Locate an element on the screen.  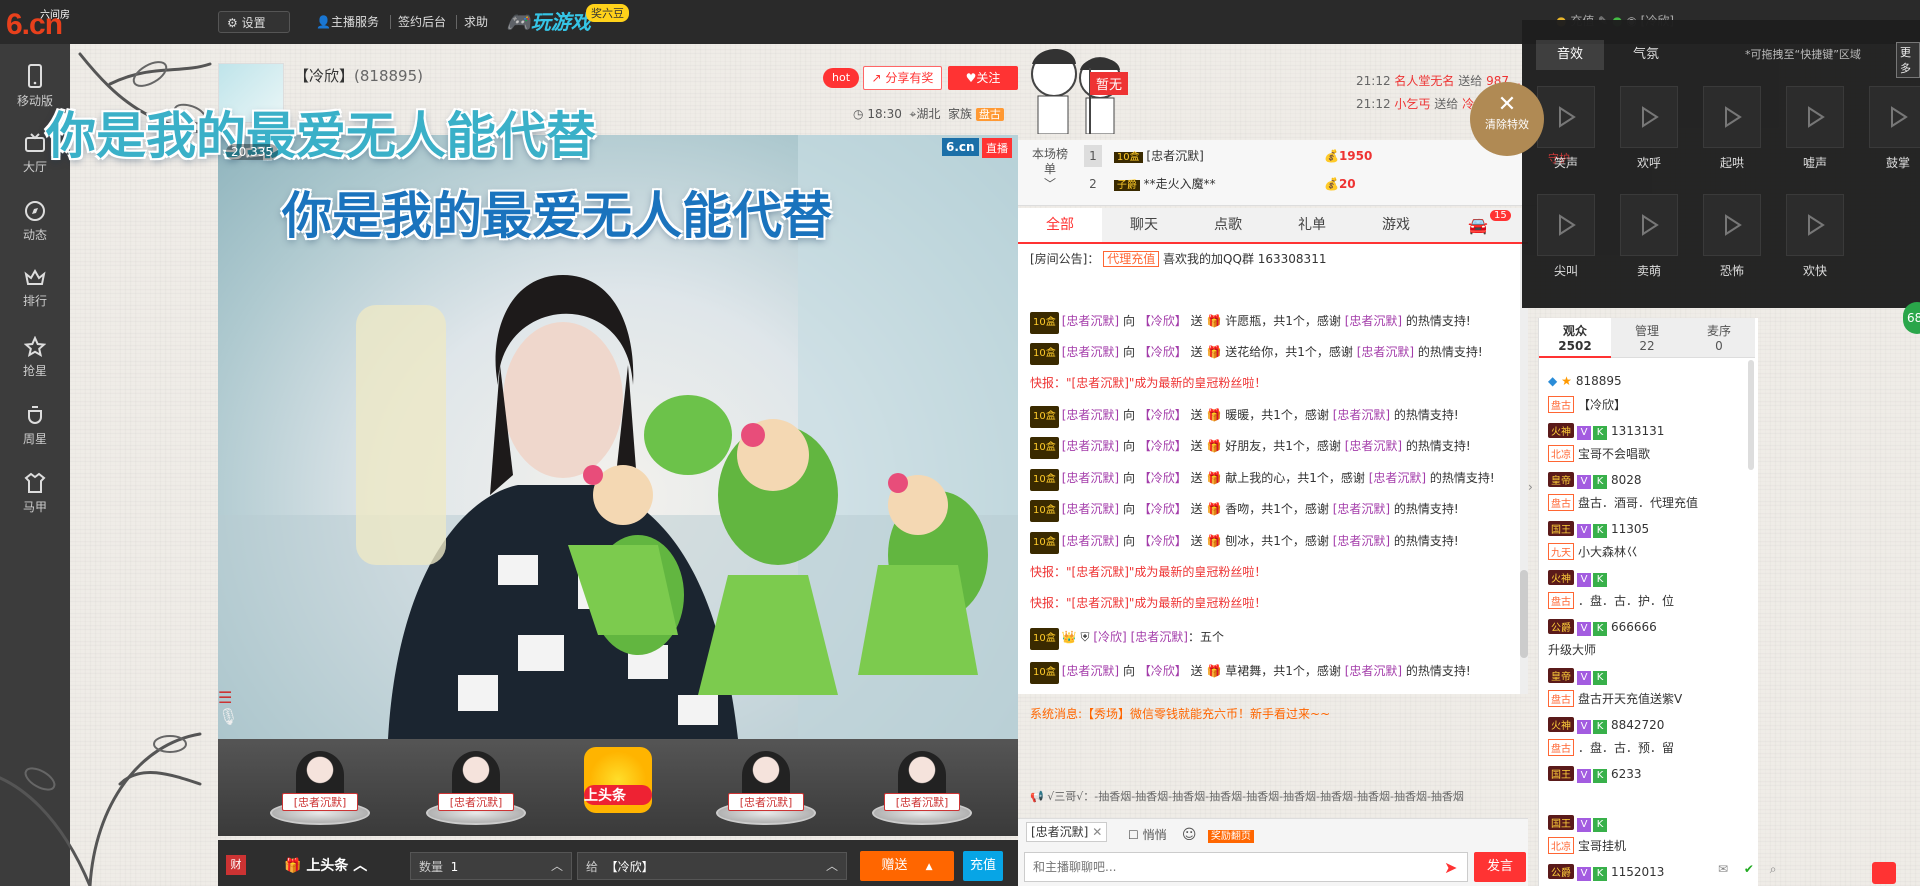
audience-row: 皇帝 V K 8028 盘古 盘古．酒哥．代理充值 is located at coordinates (1648, 496).